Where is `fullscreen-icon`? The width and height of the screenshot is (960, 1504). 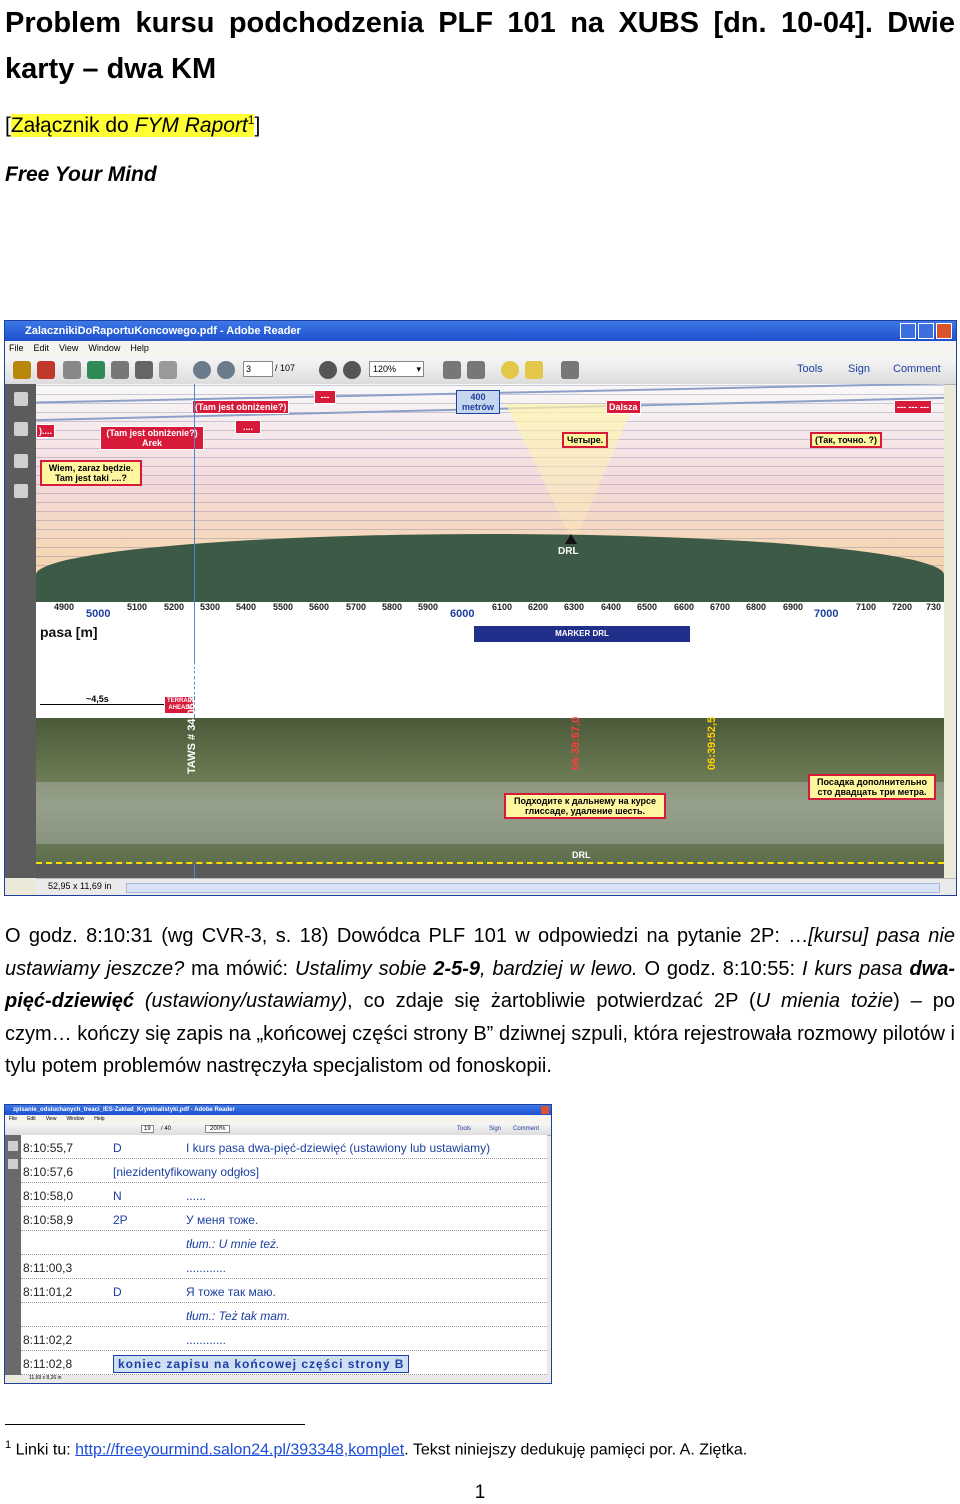
fullscreen-icon is located at coordinates (570, 370).